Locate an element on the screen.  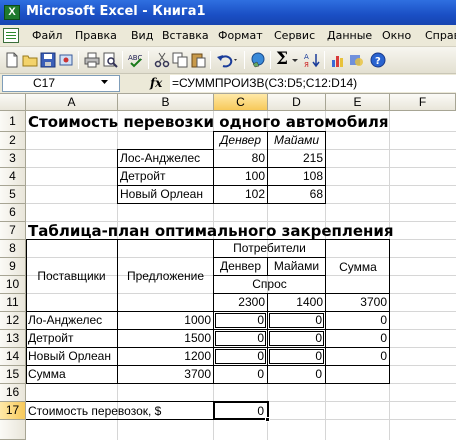
row-header-9: 9 is located at coordinates (13, 267).